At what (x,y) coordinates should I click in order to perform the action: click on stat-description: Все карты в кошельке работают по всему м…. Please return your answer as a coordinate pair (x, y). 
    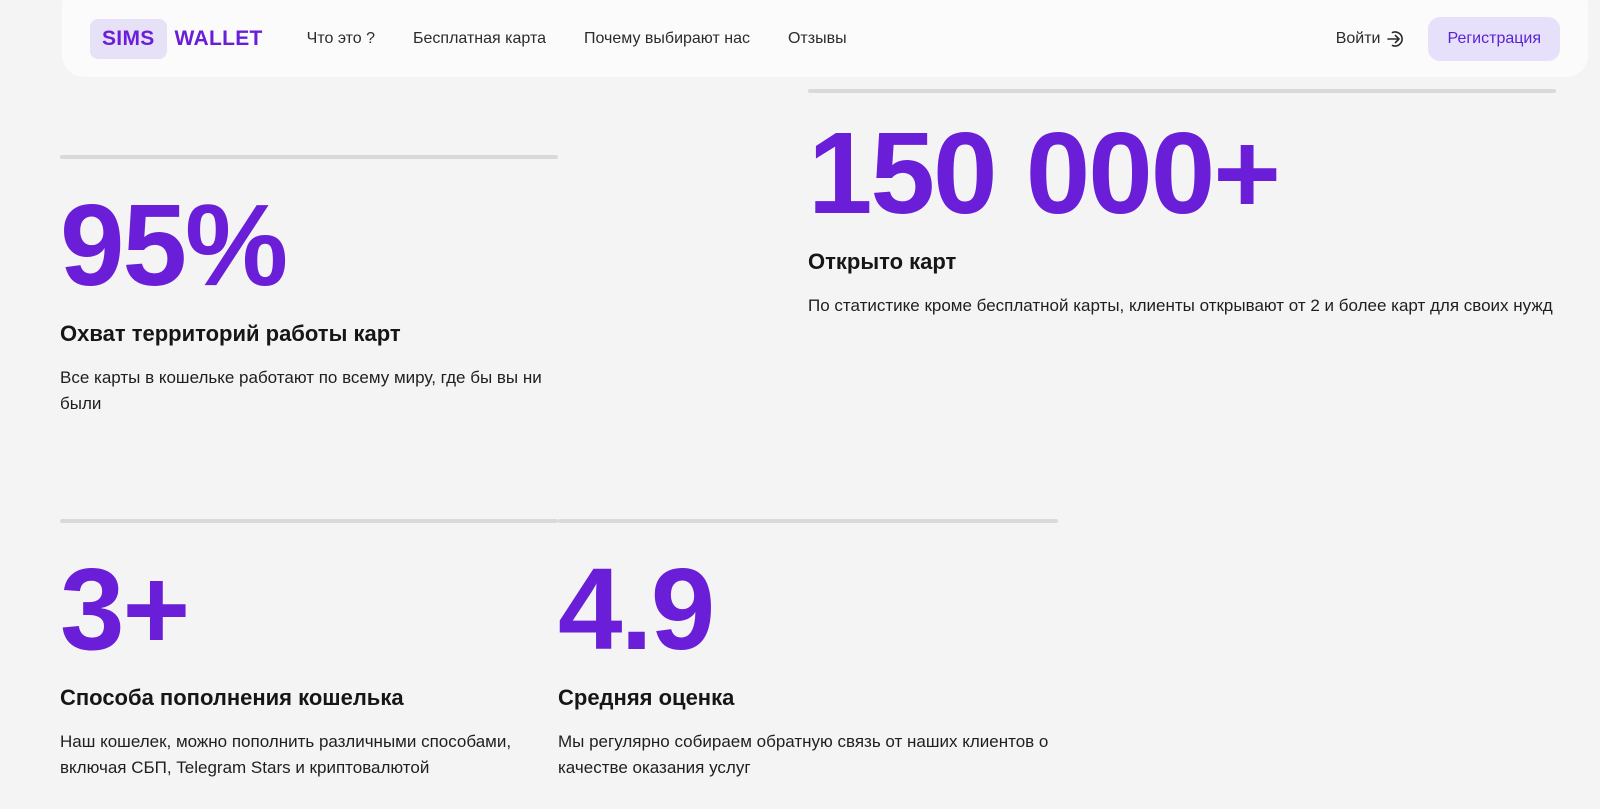
    Looking at the image, I should click on (301, 390).